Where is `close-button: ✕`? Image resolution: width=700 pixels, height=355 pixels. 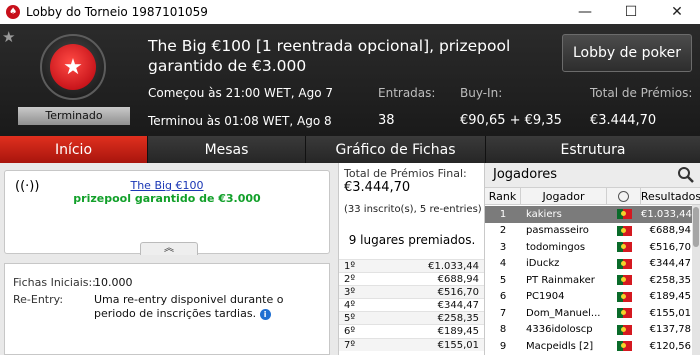 close-button: ✕ is located at coordinates (677, 12).